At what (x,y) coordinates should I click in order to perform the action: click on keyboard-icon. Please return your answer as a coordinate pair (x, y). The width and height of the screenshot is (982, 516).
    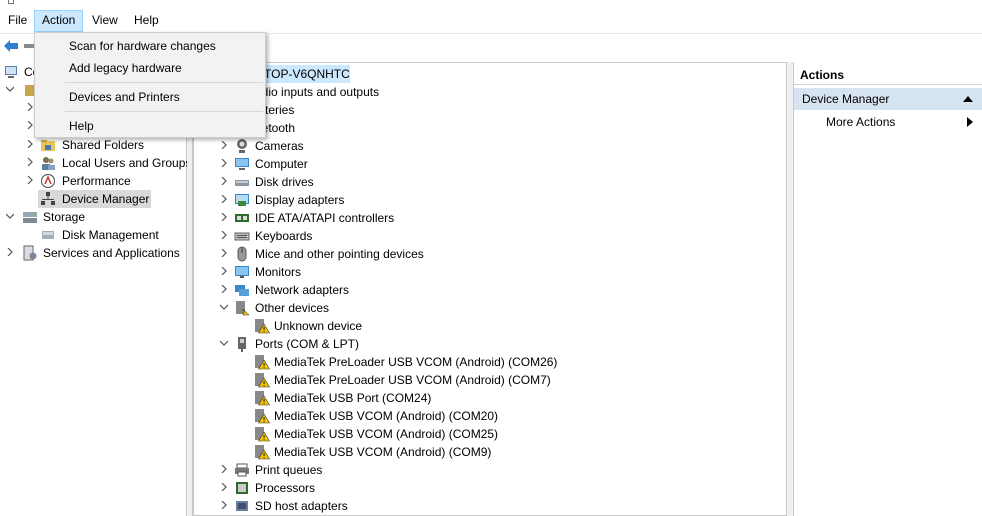
    Looking at the image, I should click on (242, 236).